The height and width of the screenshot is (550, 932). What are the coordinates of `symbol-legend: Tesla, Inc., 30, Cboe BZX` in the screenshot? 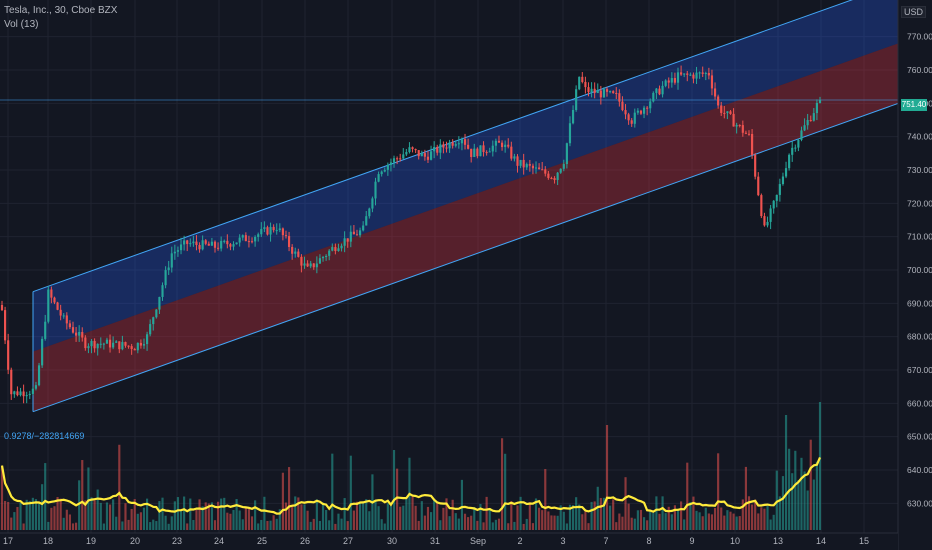 It's located at (60, 10).